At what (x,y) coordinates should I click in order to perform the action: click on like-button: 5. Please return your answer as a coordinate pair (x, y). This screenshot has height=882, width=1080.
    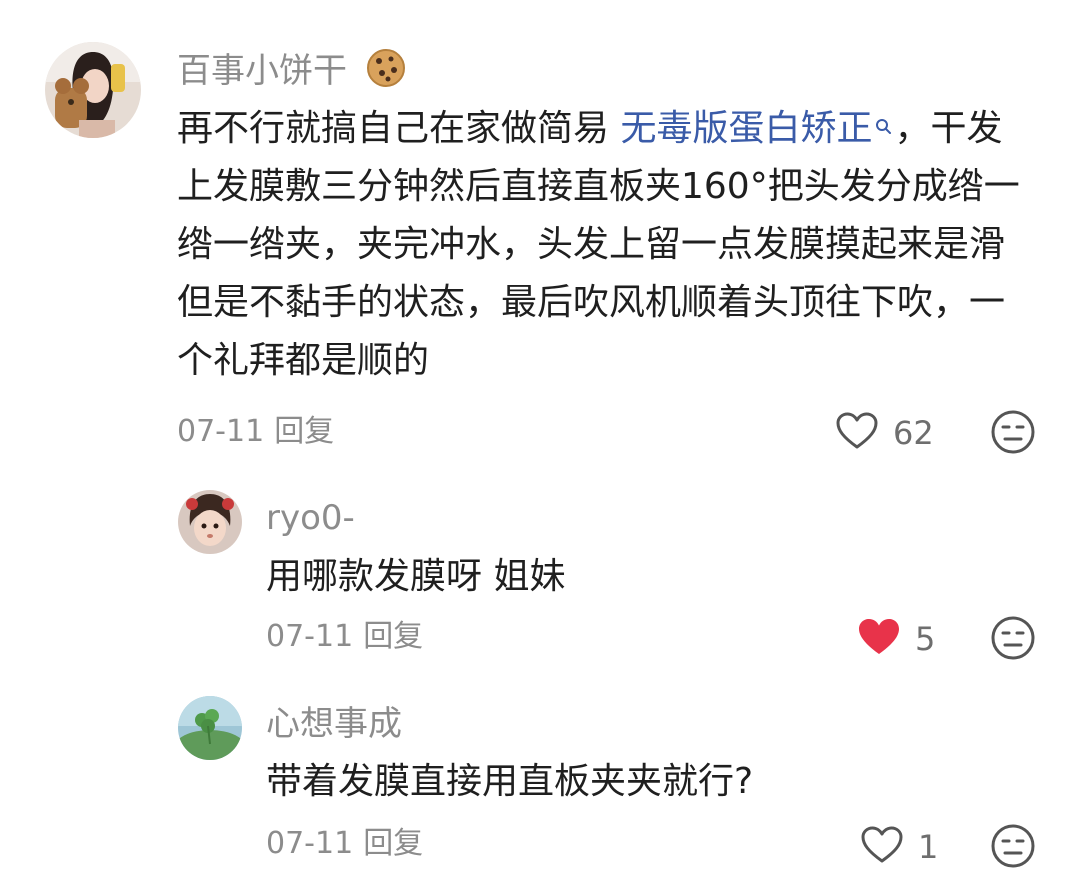
    Looking at the image, I should click on (896, 639).